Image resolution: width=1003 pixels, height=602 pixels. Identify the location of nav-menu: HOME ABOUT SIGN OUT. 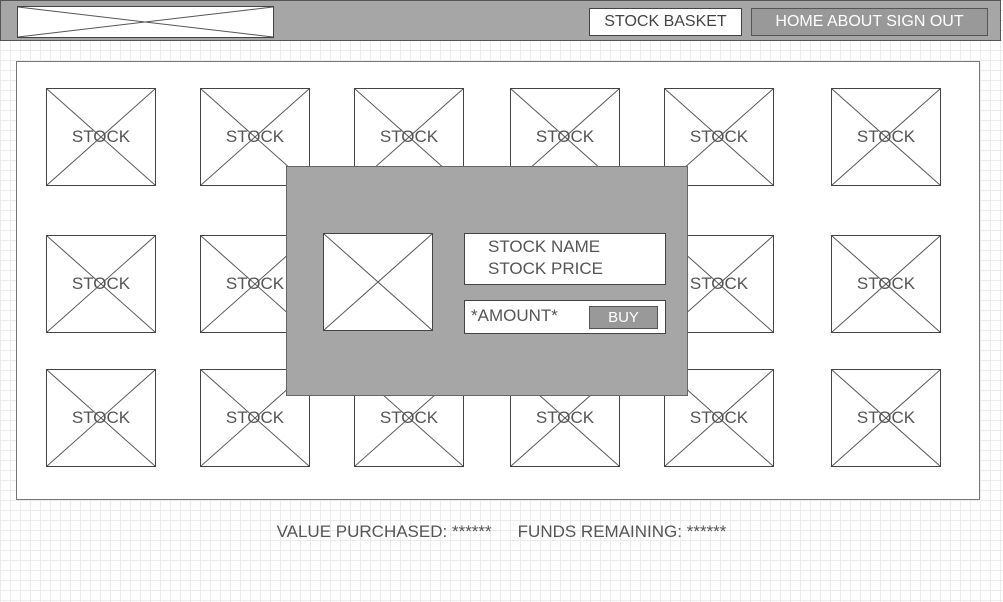
(869, 22).